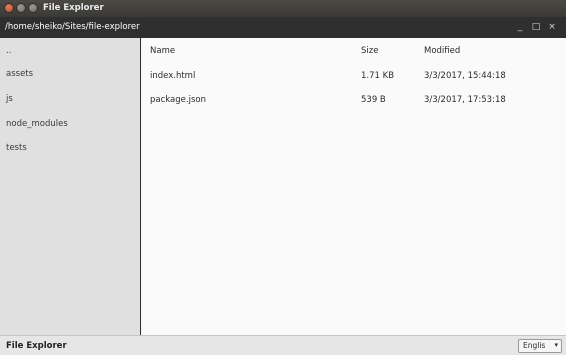  What do you see at coordinates (172, 76) in the screenshot?
I see `file-name-cell: index.html` at bounding box center [172, 76].